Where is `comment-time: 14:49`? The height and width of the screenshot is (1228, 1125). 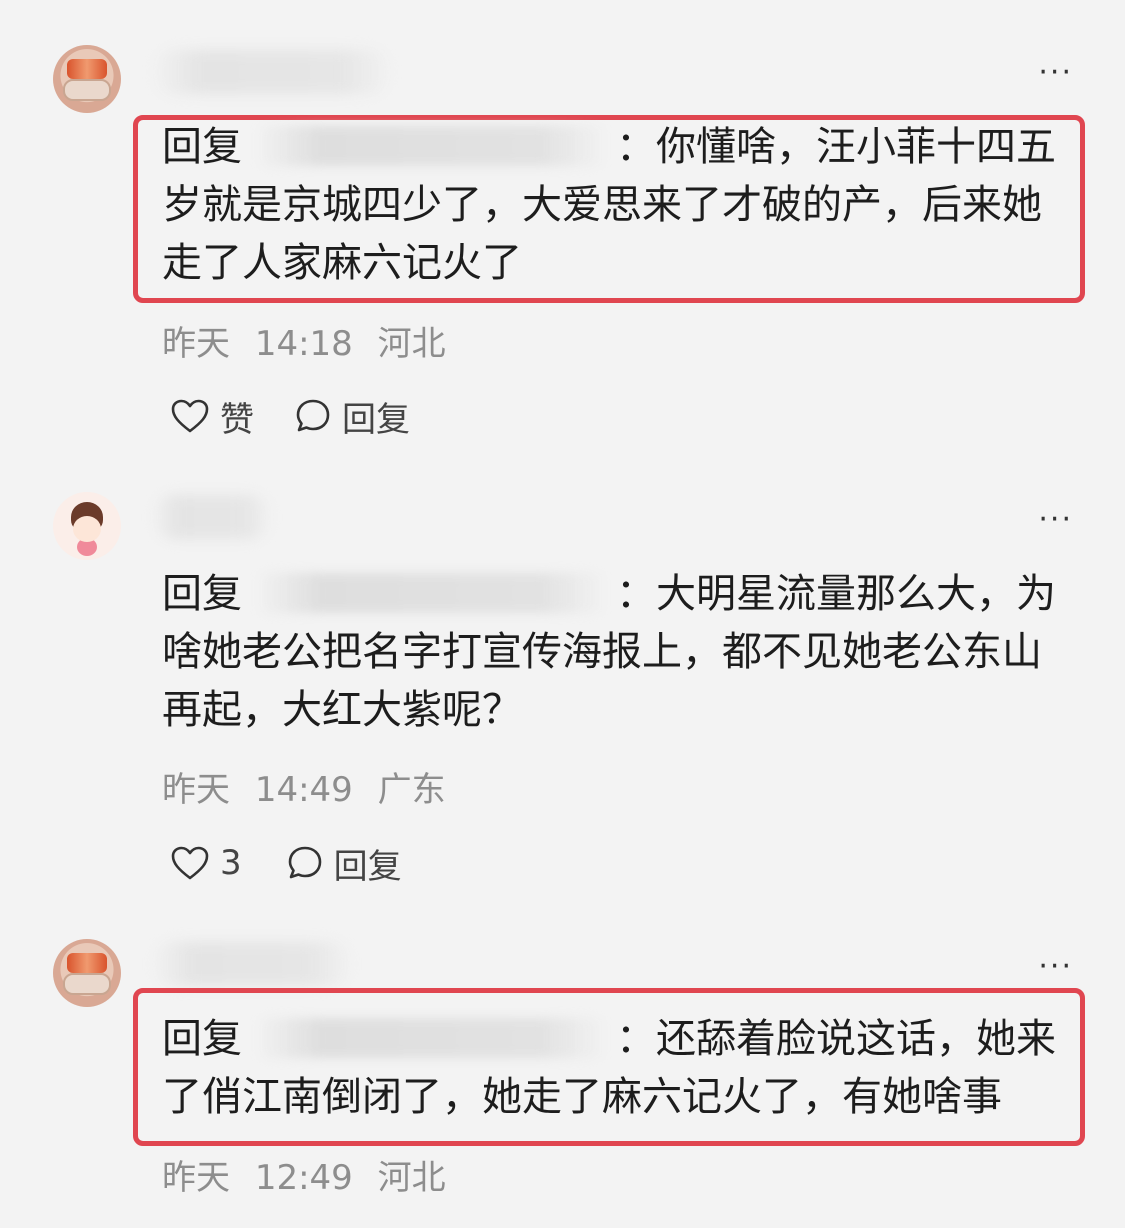 comment-time: 14:49 is located at coordinates (303, 790).